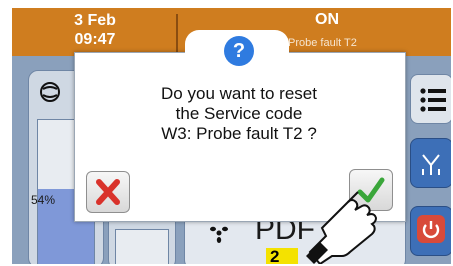  I want to click on dialog-message-line-1: Do you want to reset, so click(239, 93).